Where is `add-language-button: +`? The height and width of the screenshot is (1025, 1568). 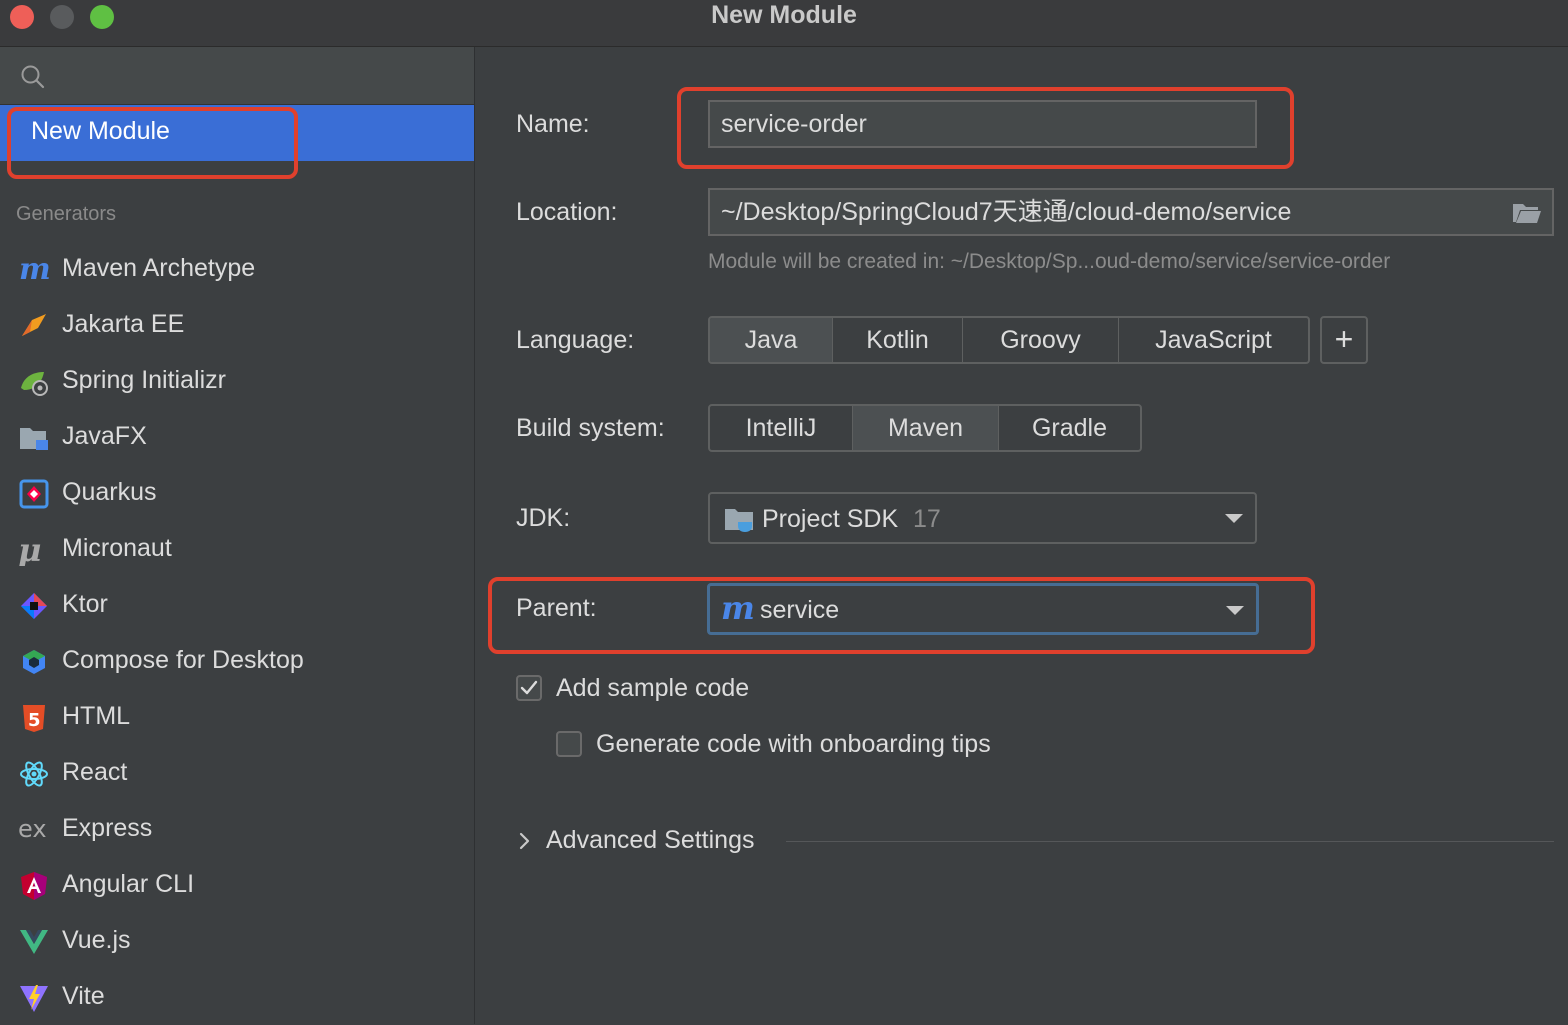 add-language-button: + is located at coordinates (1344, 340).